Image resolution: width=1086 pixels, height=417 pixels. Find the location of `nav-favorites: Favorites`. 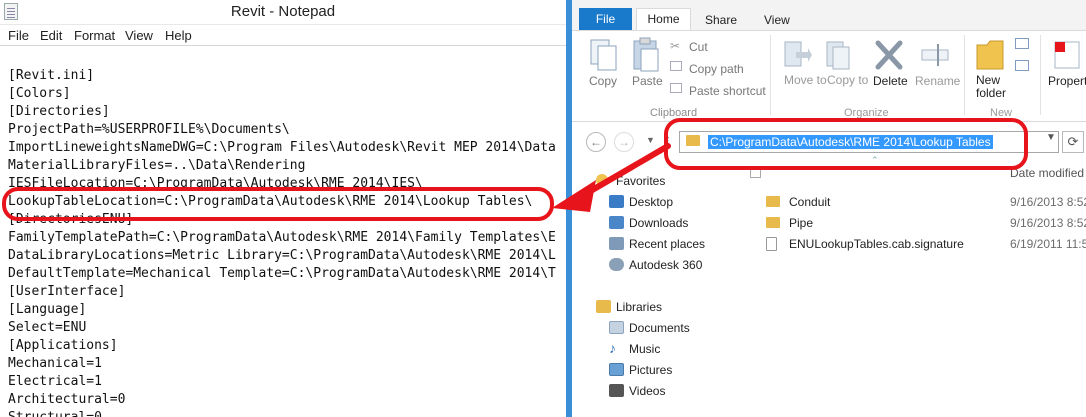

nav-favorites: Favorites is located at coordinates (657, 181).